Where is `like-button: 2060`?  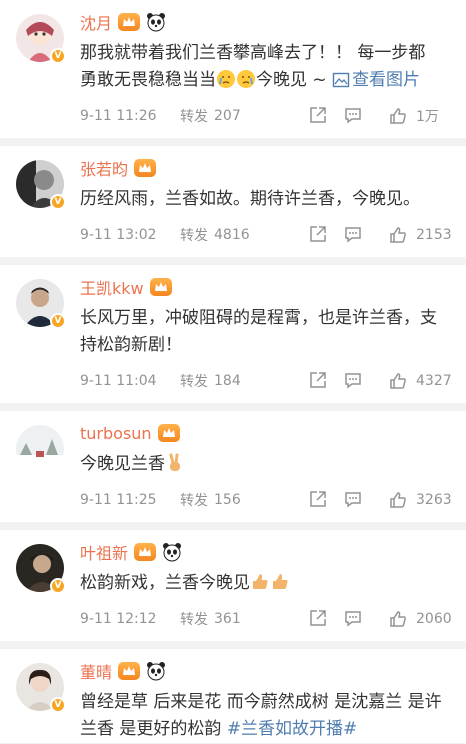
like-button: 2060 is located at coordinates (420, 619).